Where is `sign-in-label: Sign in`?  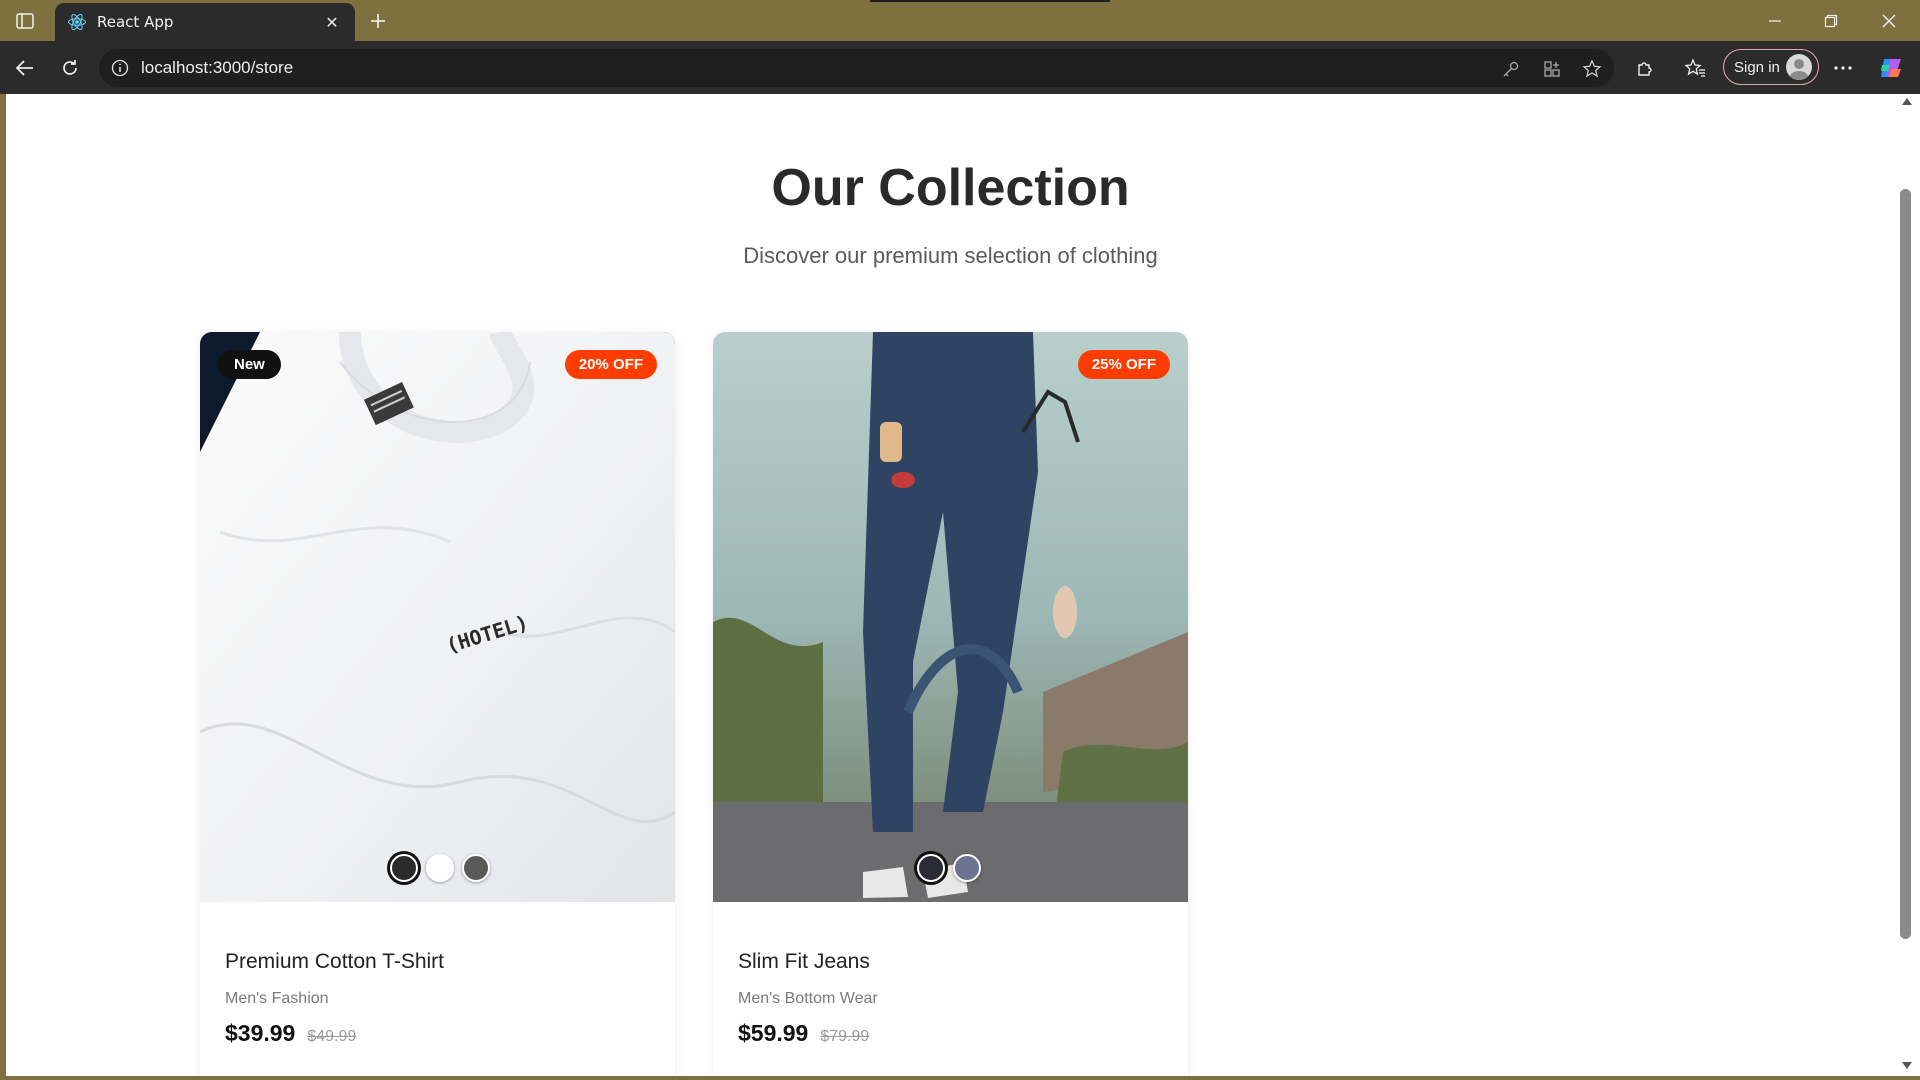 sign-in-label: Sign in is located at coordinates (1757, 67).